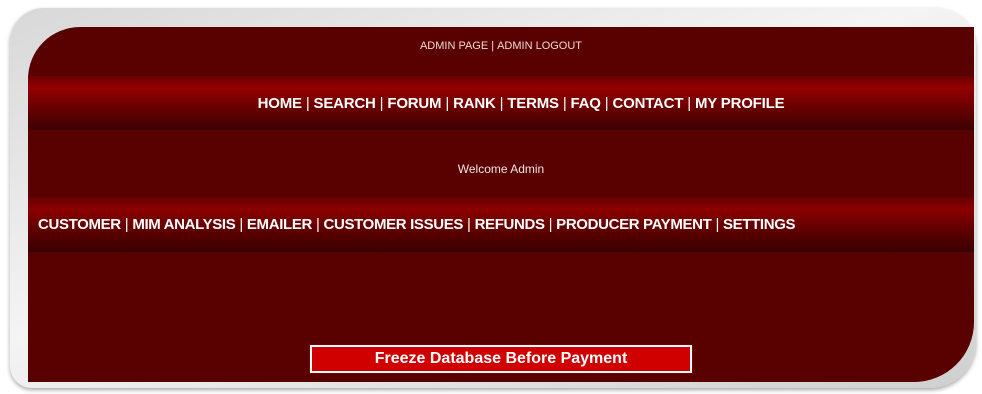  What do you see at coordinates (474, 103) in the screenshot?
I see `nav-rank-link: RANK` at bounding box center [474, 103].